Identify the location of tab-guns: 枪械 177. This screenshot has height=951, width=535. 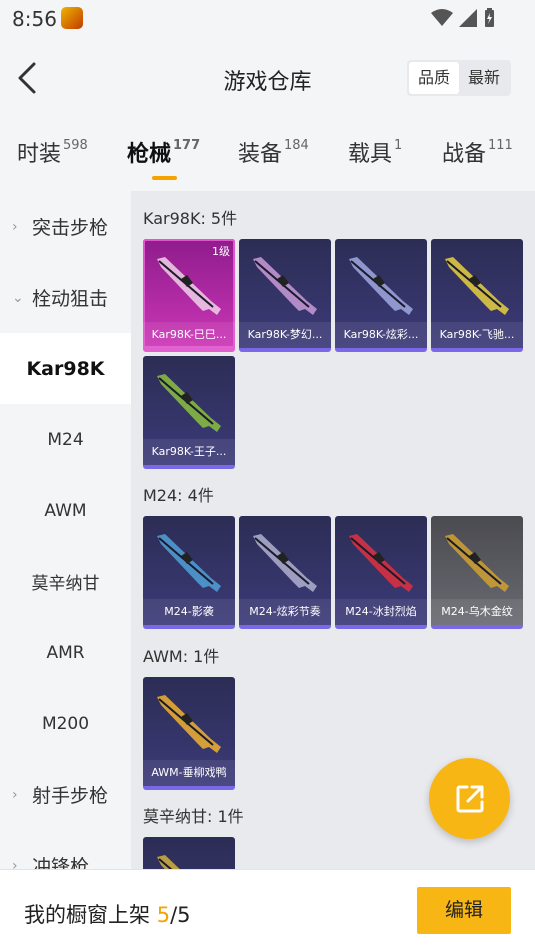
(163, 152).